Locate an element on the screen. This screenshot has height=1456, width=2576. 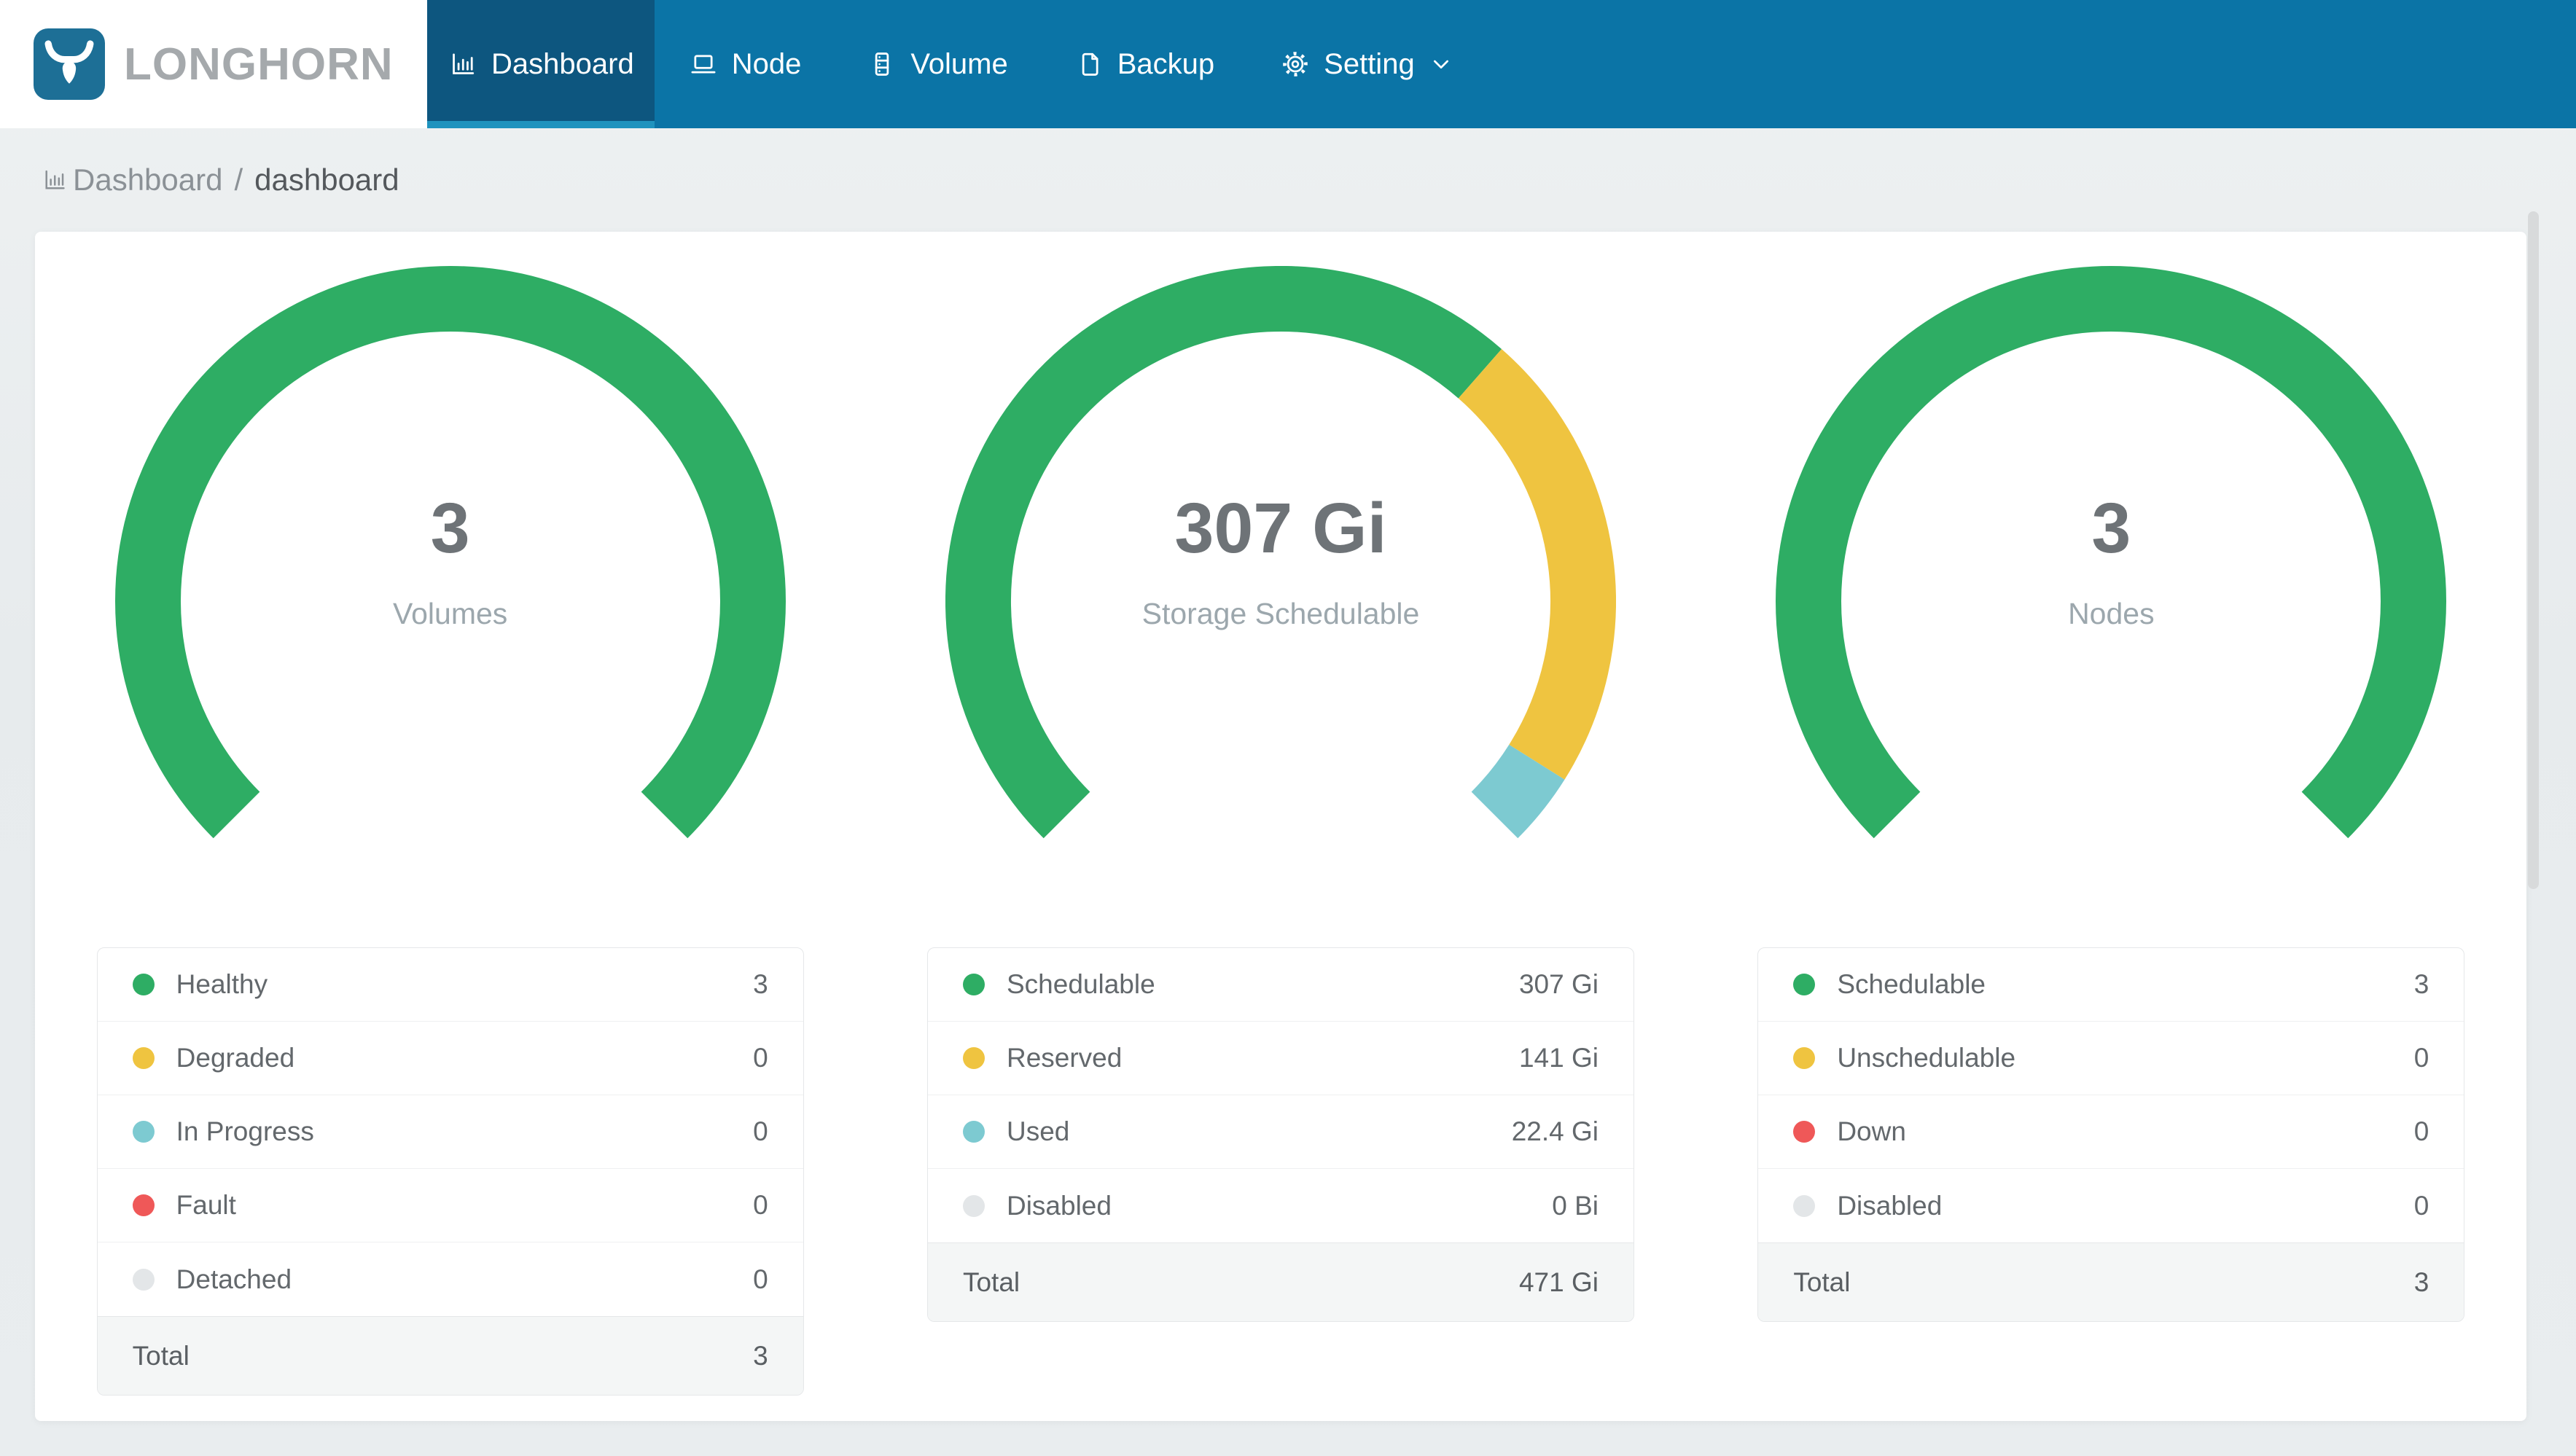
nav-item-label: Backup is located at coordinates (1166, 63).